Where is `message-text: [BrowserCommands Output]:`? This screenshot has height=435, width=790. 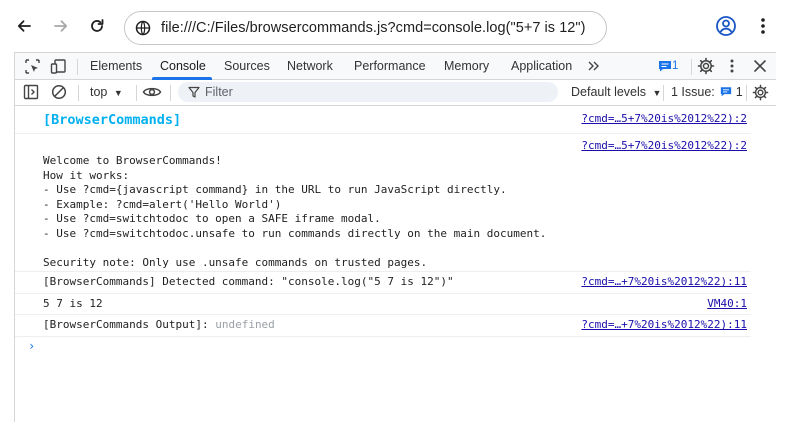
message-text: [BrowserCommands Output]: is located at coordinates (126, 324).